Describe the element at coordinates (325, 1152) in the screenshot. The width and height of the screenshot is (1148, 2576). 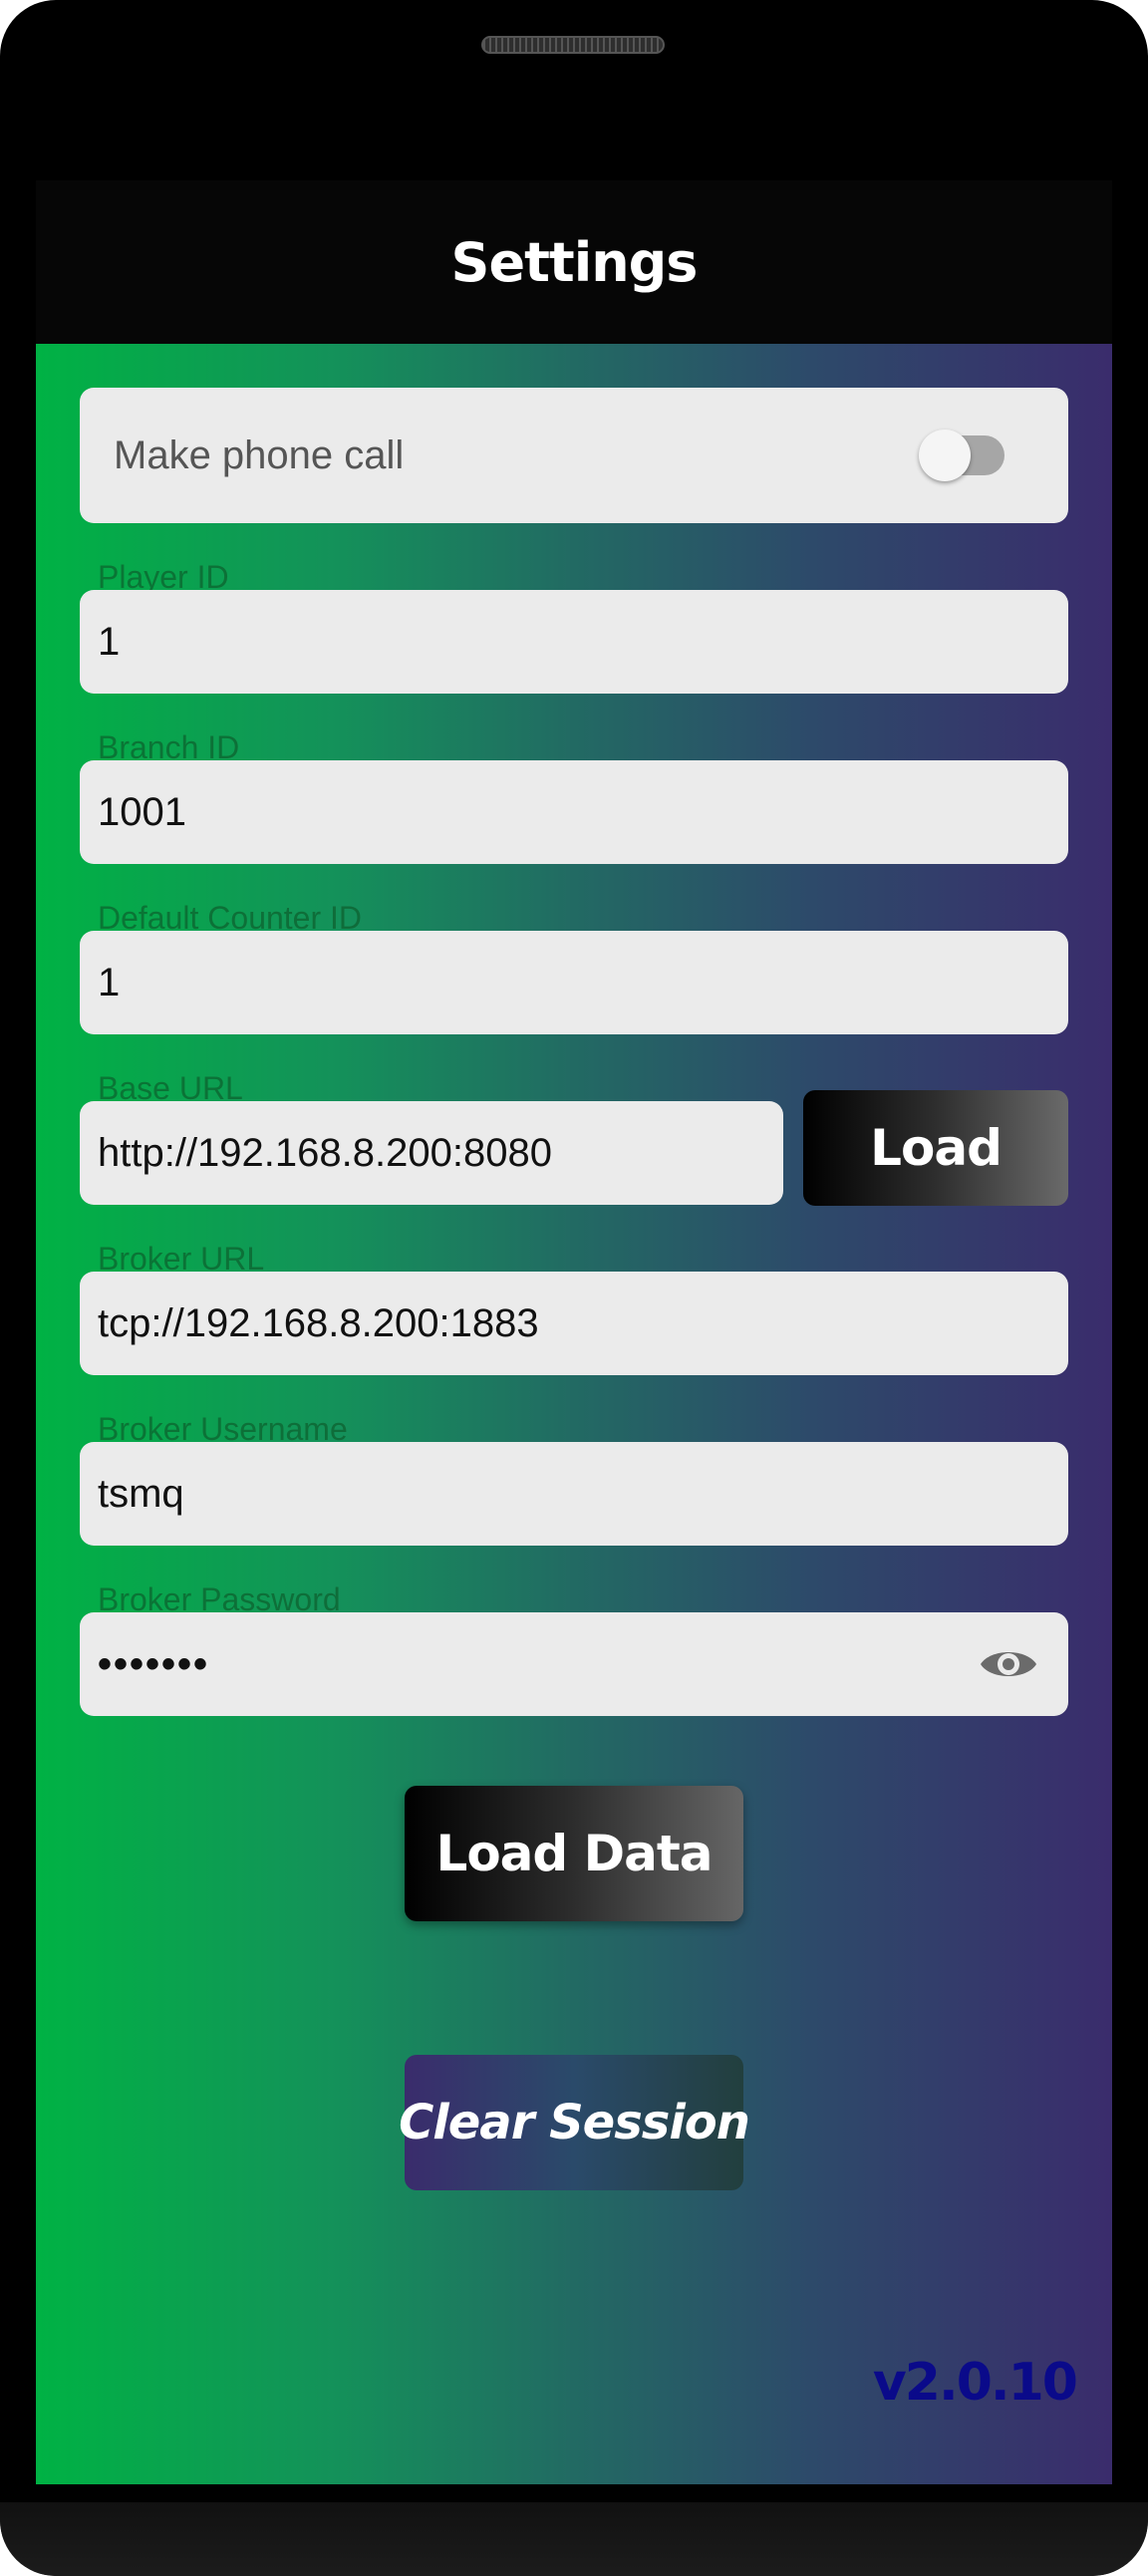
I see `base-url-value: http://192.168.8.200:8080` at that location.